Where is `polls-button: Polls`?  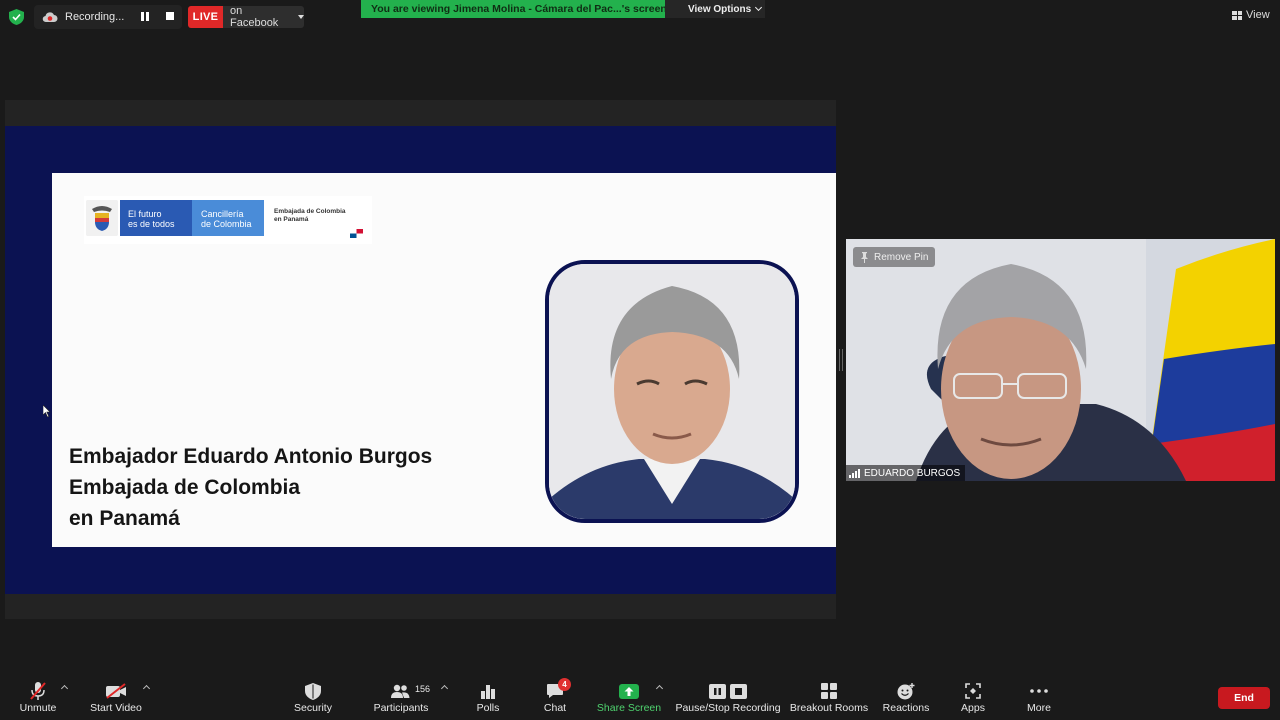 polls-button: Polls is located at coordinates (488, 700).